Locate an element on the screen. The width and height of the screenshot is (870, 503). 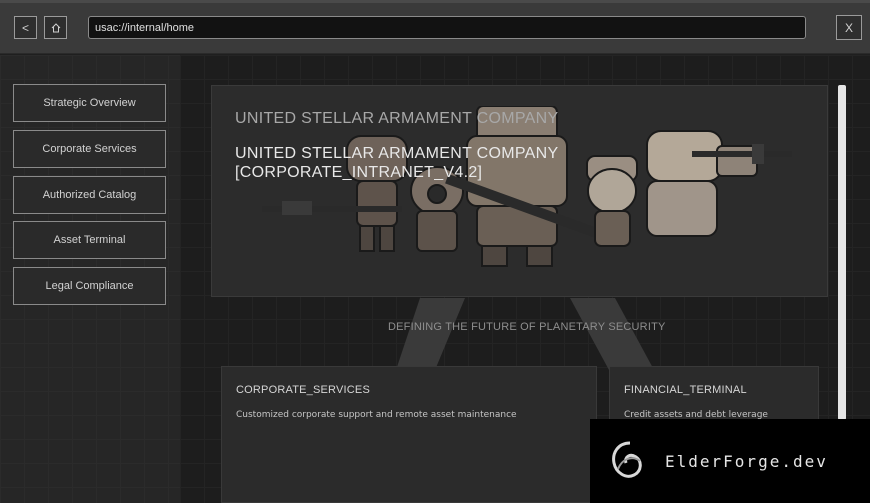
hero-subtitle-line2: [CORPORATE_INTRANET_V4.2] is located at coordinates (359, 172).